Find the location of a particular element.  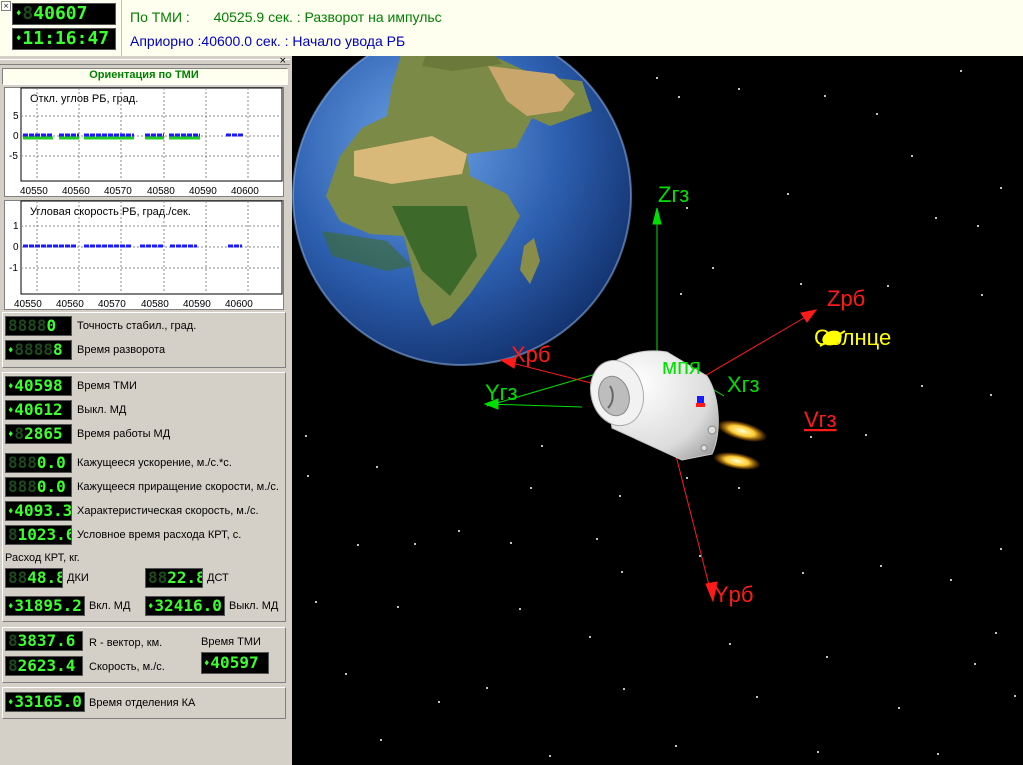

counter-time-display: ♦11:16:47 is located at coordinates (64, 39).